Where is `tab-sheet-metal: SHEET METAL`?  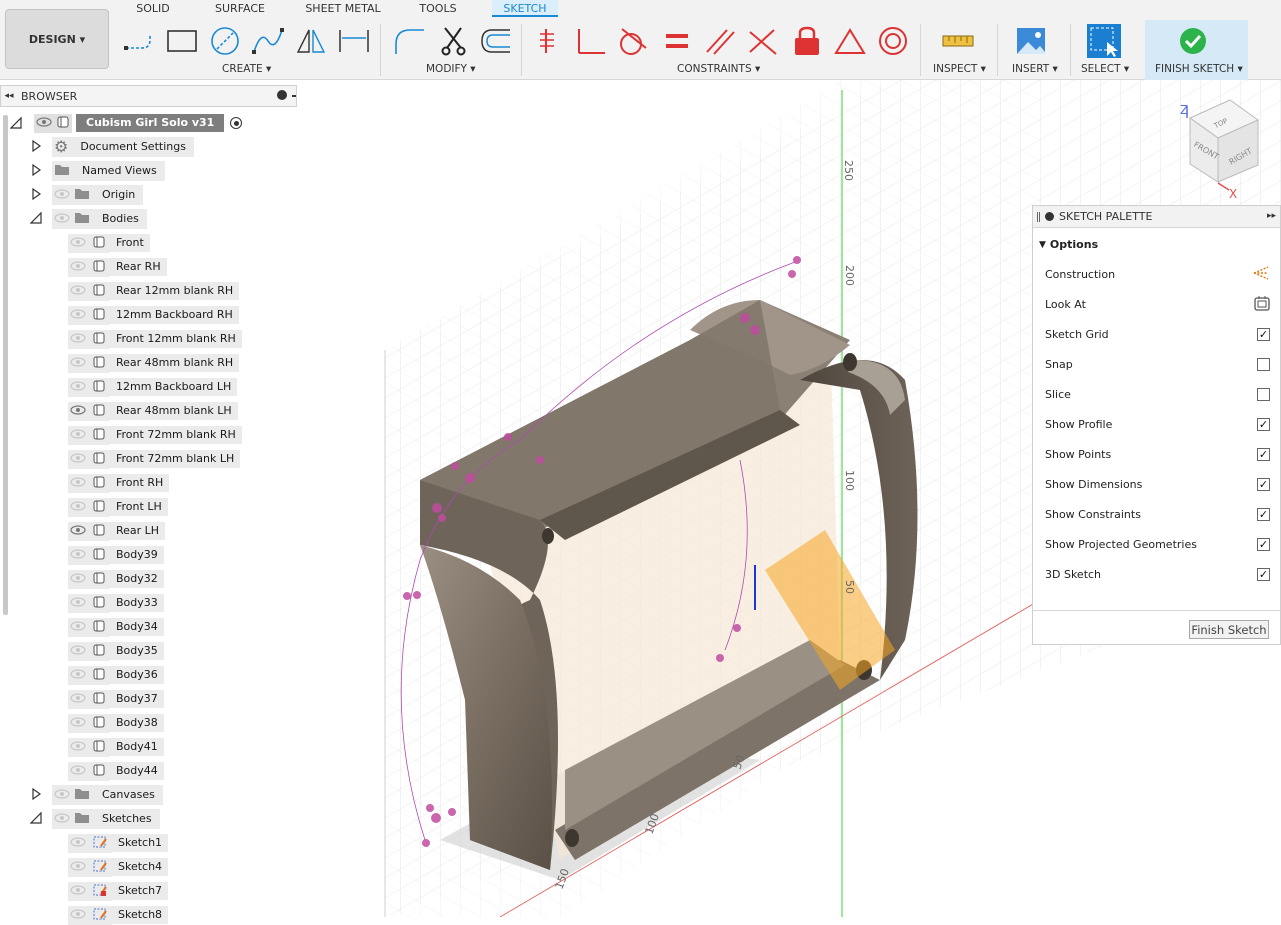 tab-sheet-metal: SHEET METAL is located at coordinates (343, 8).